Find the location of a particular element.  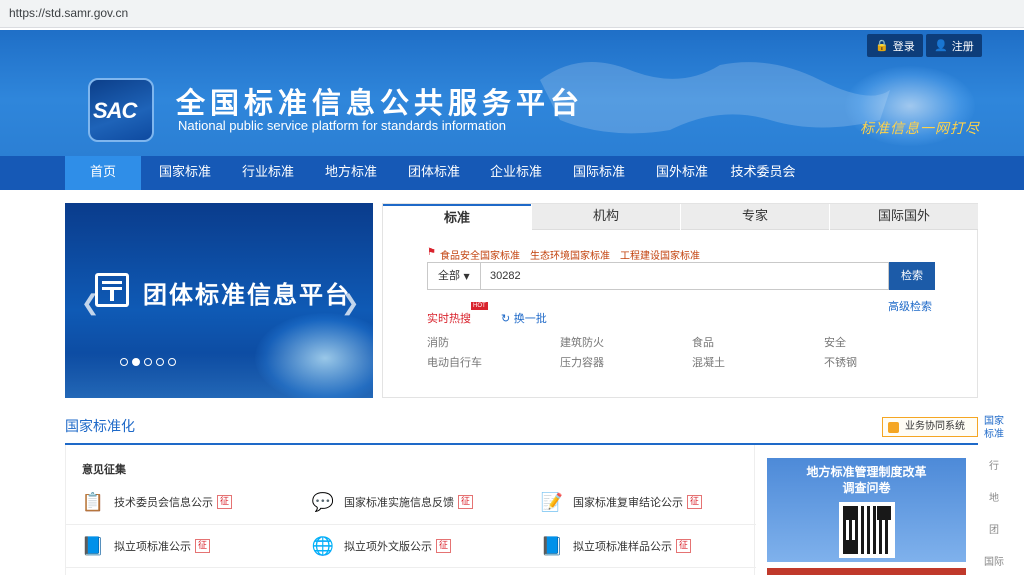

search-row: 全部 ▼ 30282 检索 is located at coordinates (681, 276).